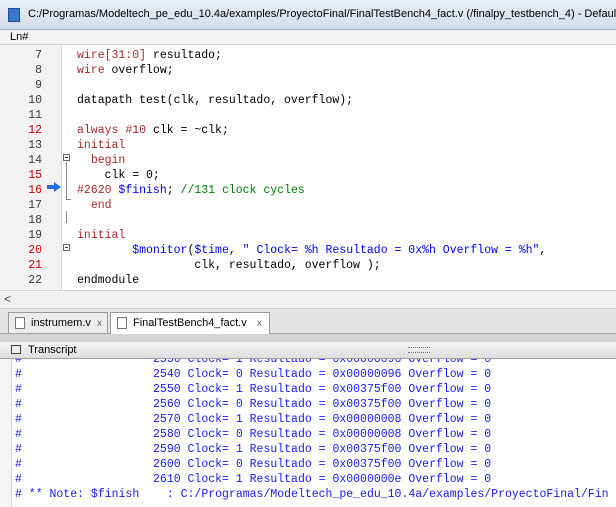 Image resolution: width=616 pixels, height=507 pixels. What do you see at coordinates (54, 187) in the screenshot?
I see `execution-arrow-icon` at bounding box center [54, 187].